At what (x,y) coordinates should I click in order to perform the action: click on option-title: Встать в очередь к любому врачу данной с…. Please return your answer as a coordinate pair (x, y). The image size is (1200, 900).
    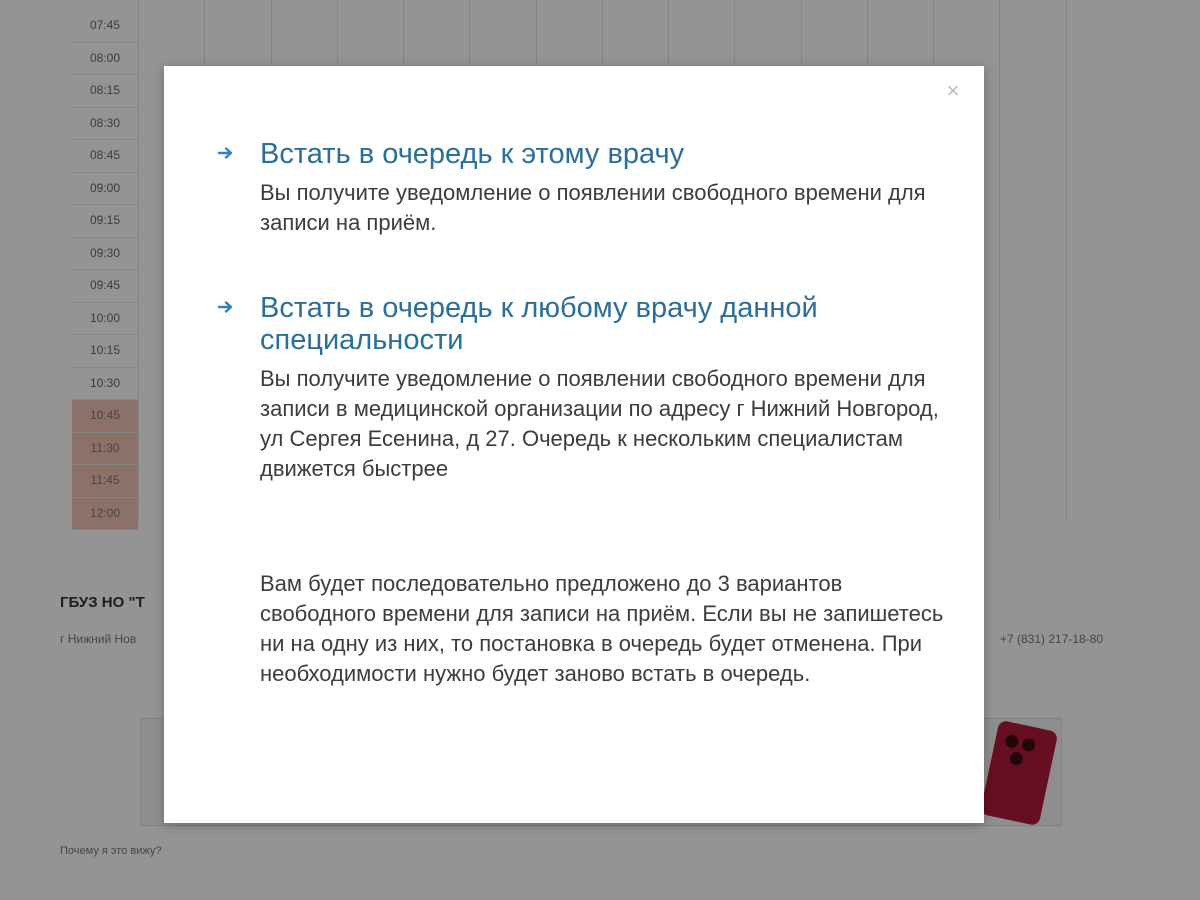
    Looking at the image, I should click on (601, 324).